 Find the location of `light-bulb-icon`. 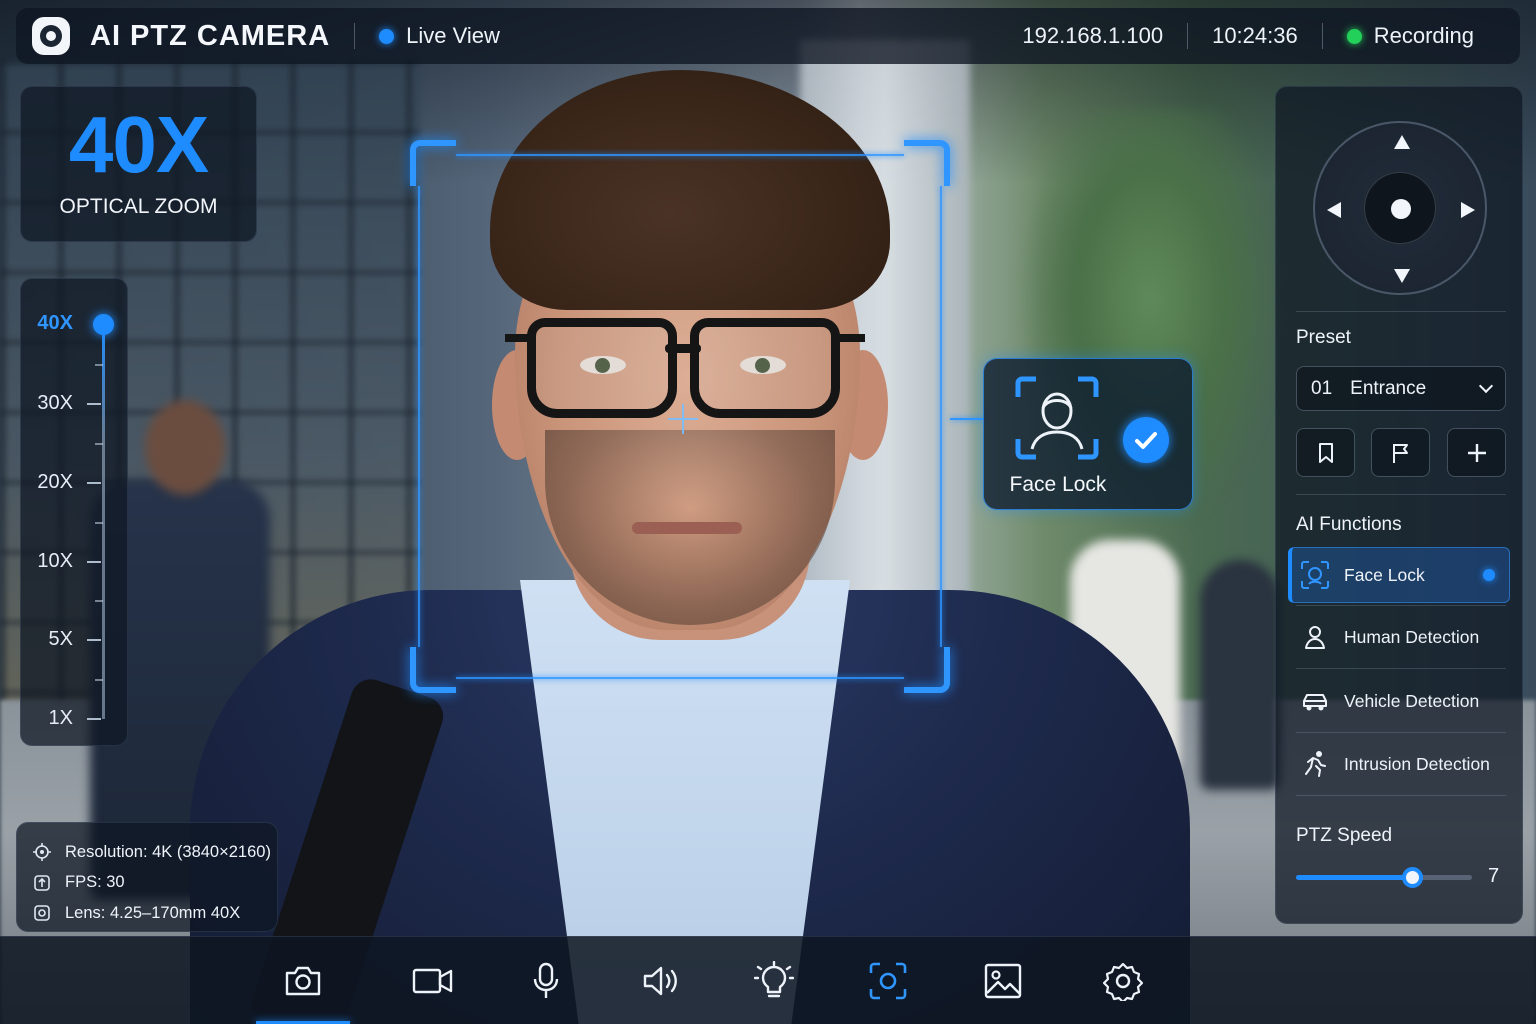

light-bulb-icon is located at coordinates (774, 979).